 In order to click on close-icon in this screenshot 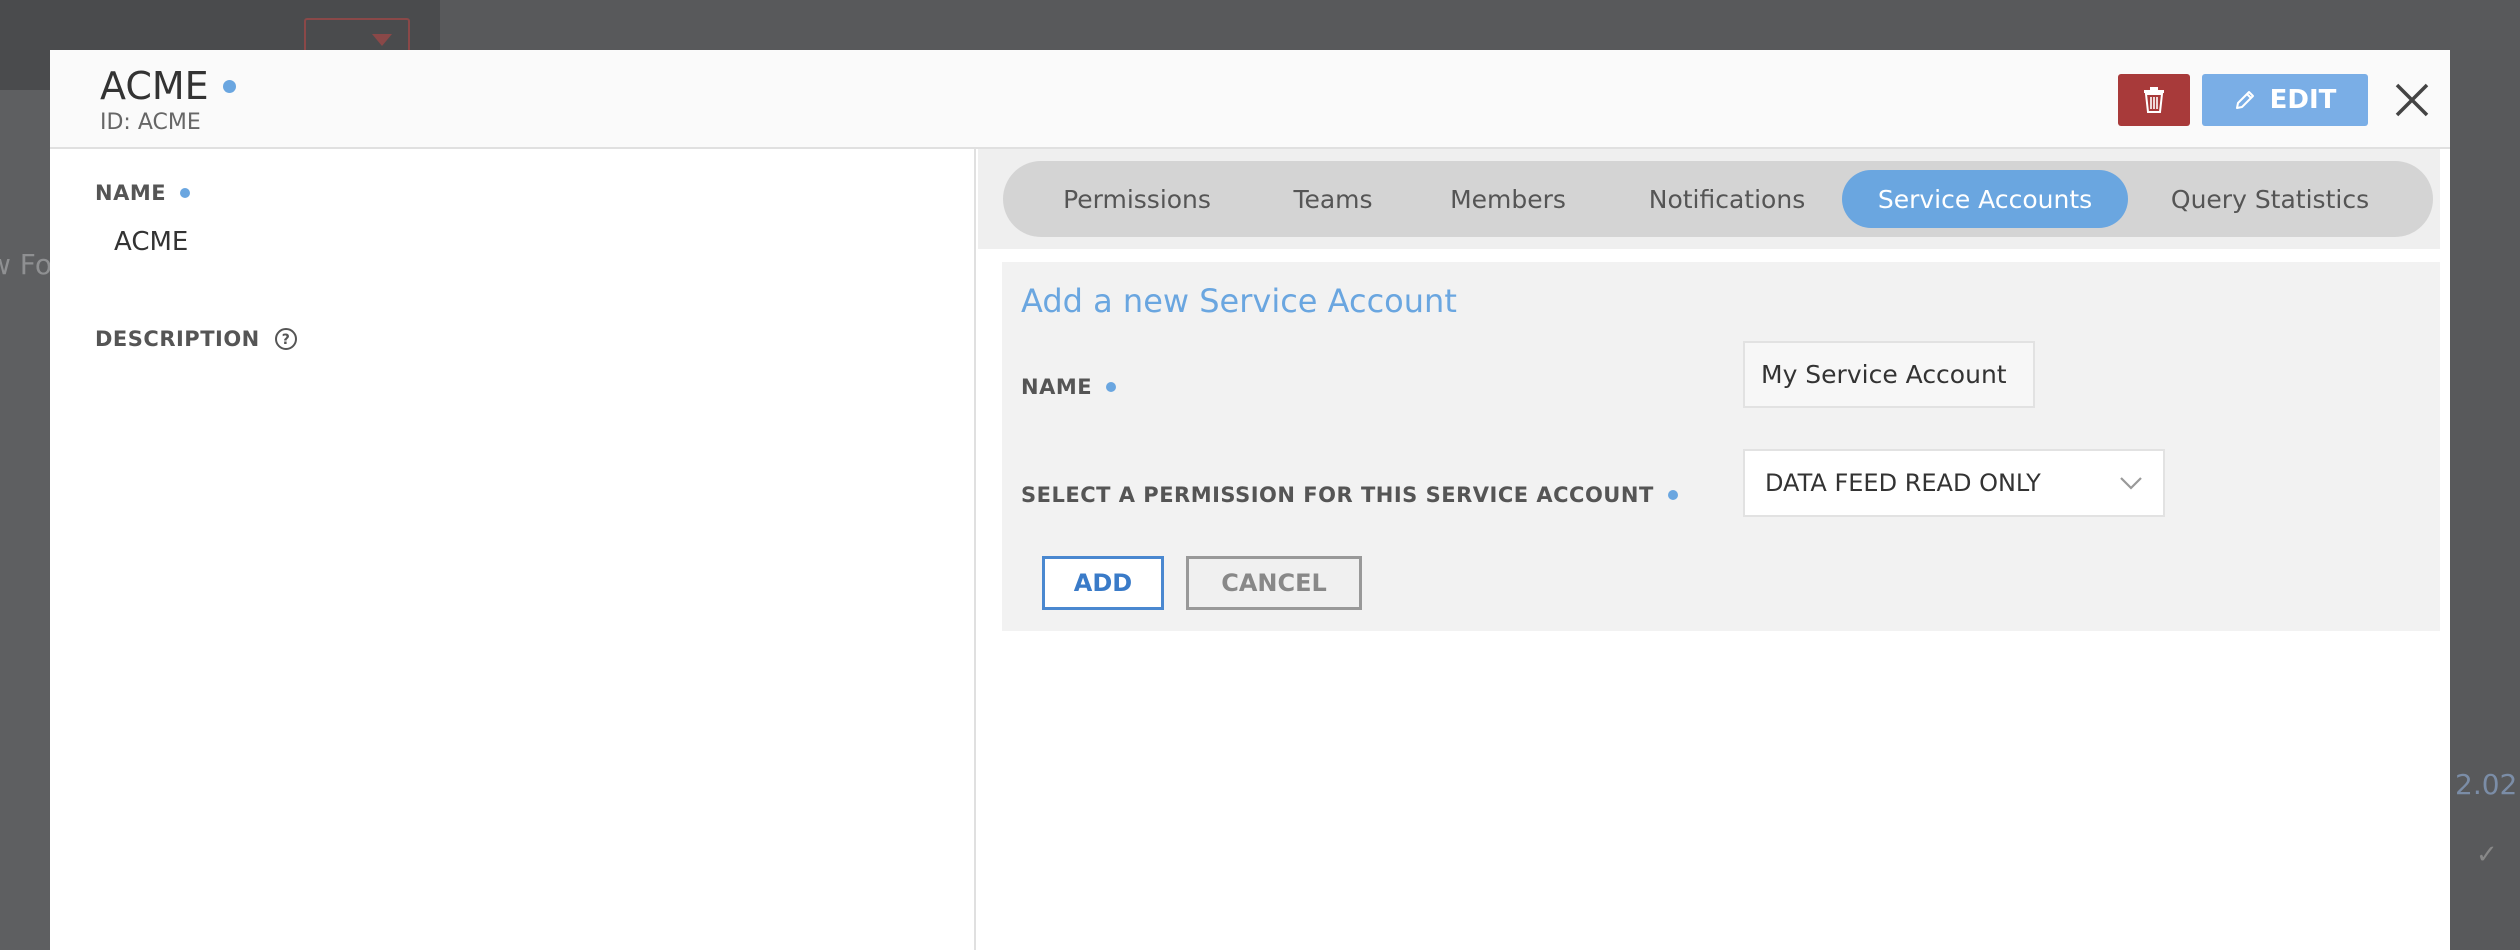, I will do `click(2412, 100)`.